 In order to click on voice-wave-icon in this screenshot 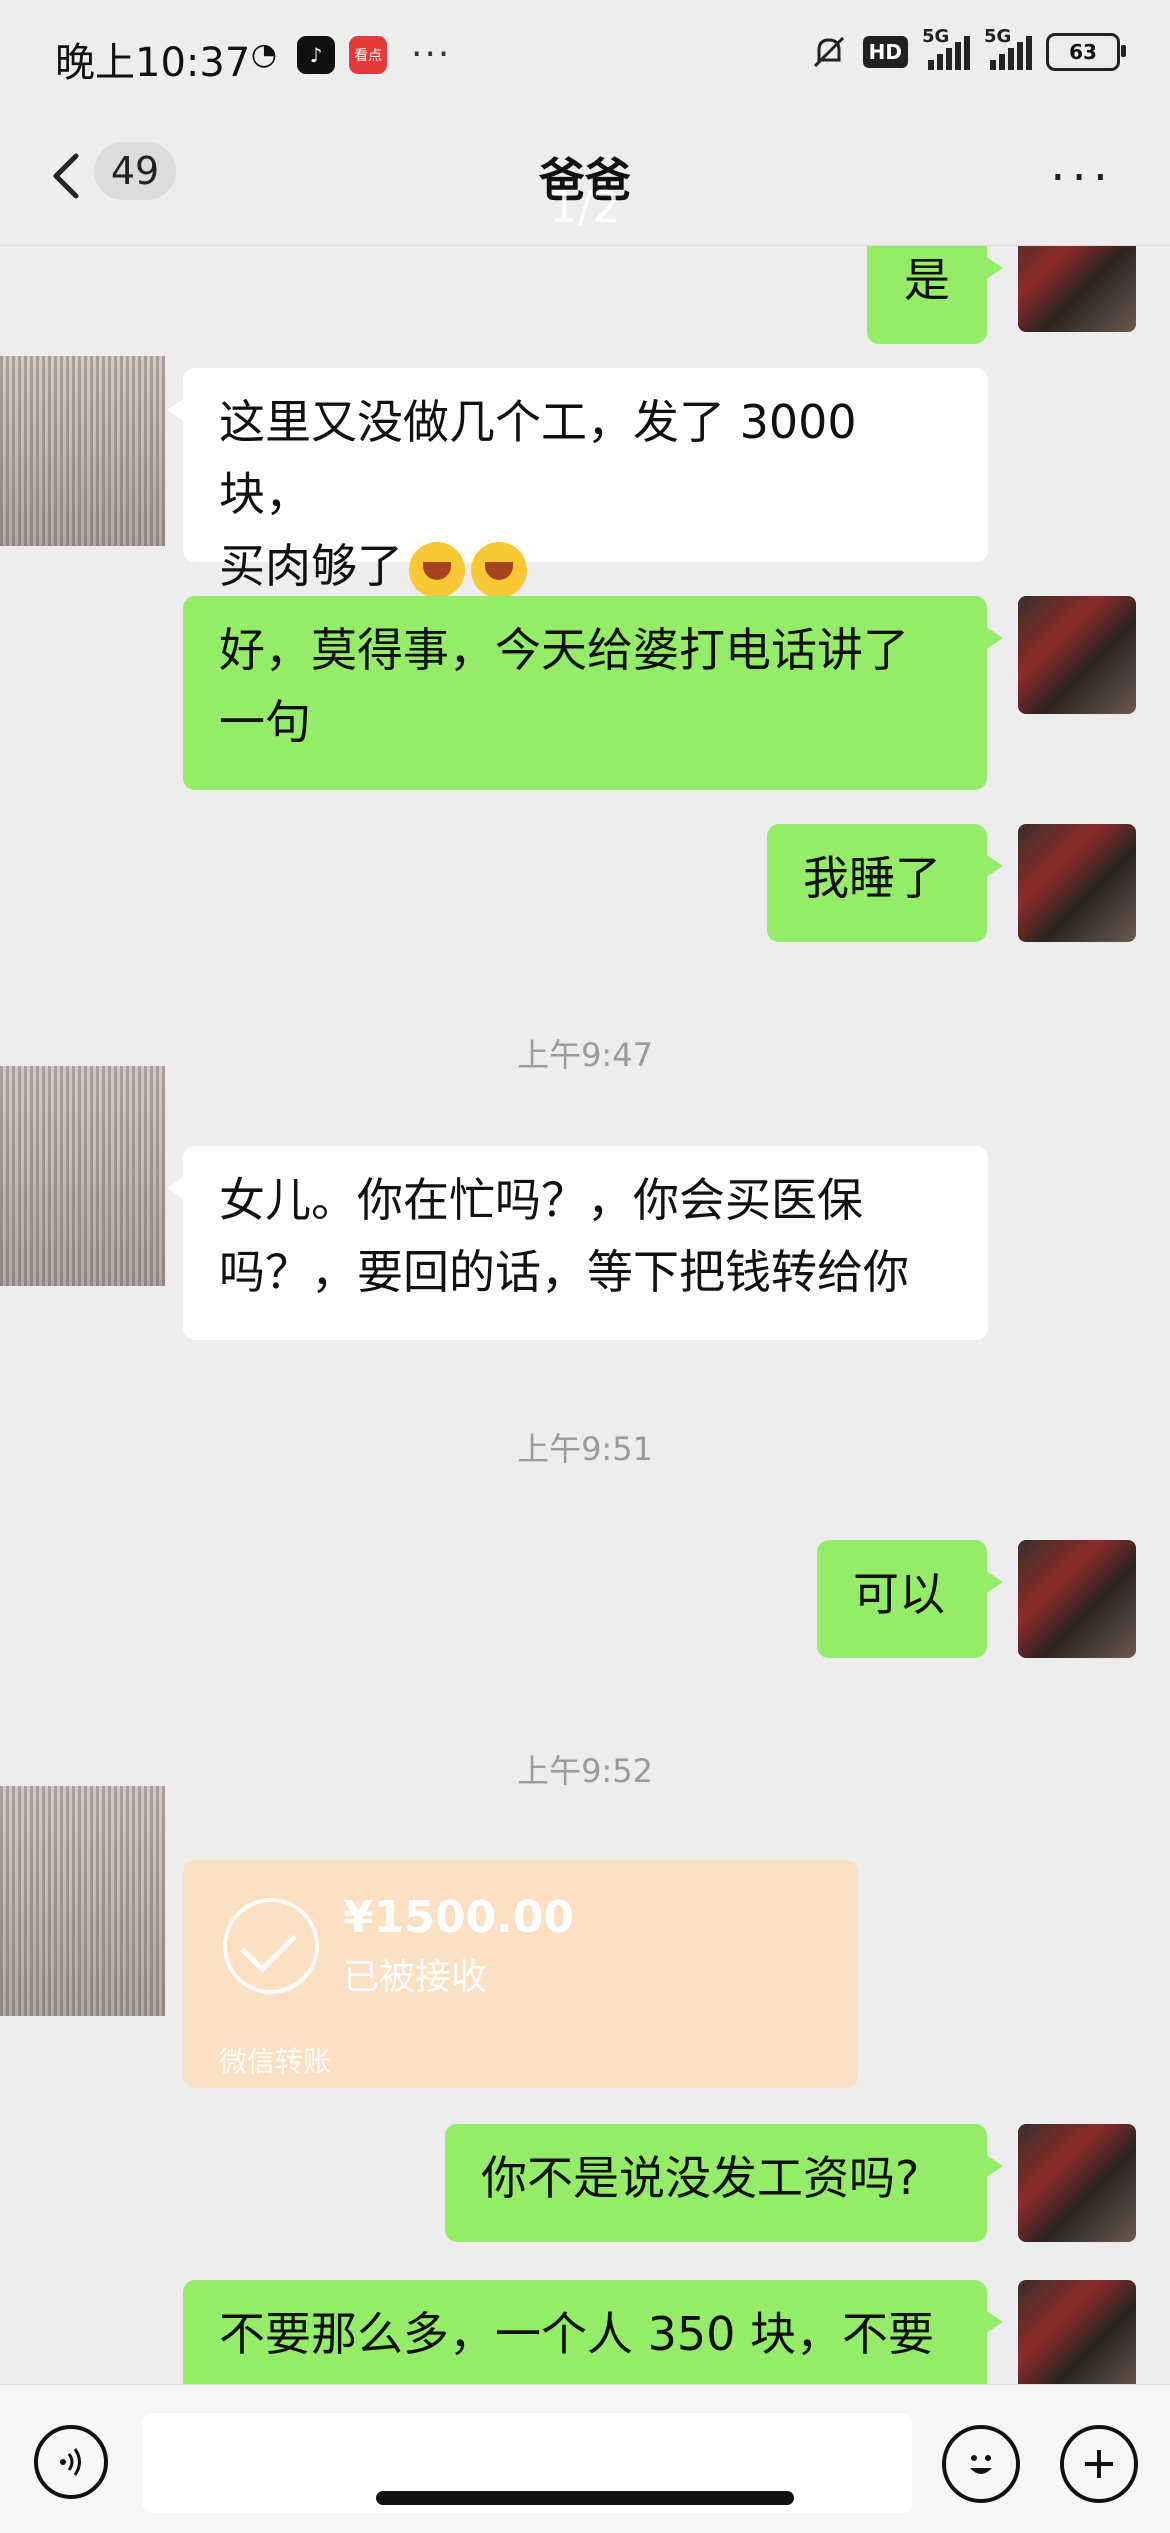, I will do `click(70, 2462)`.